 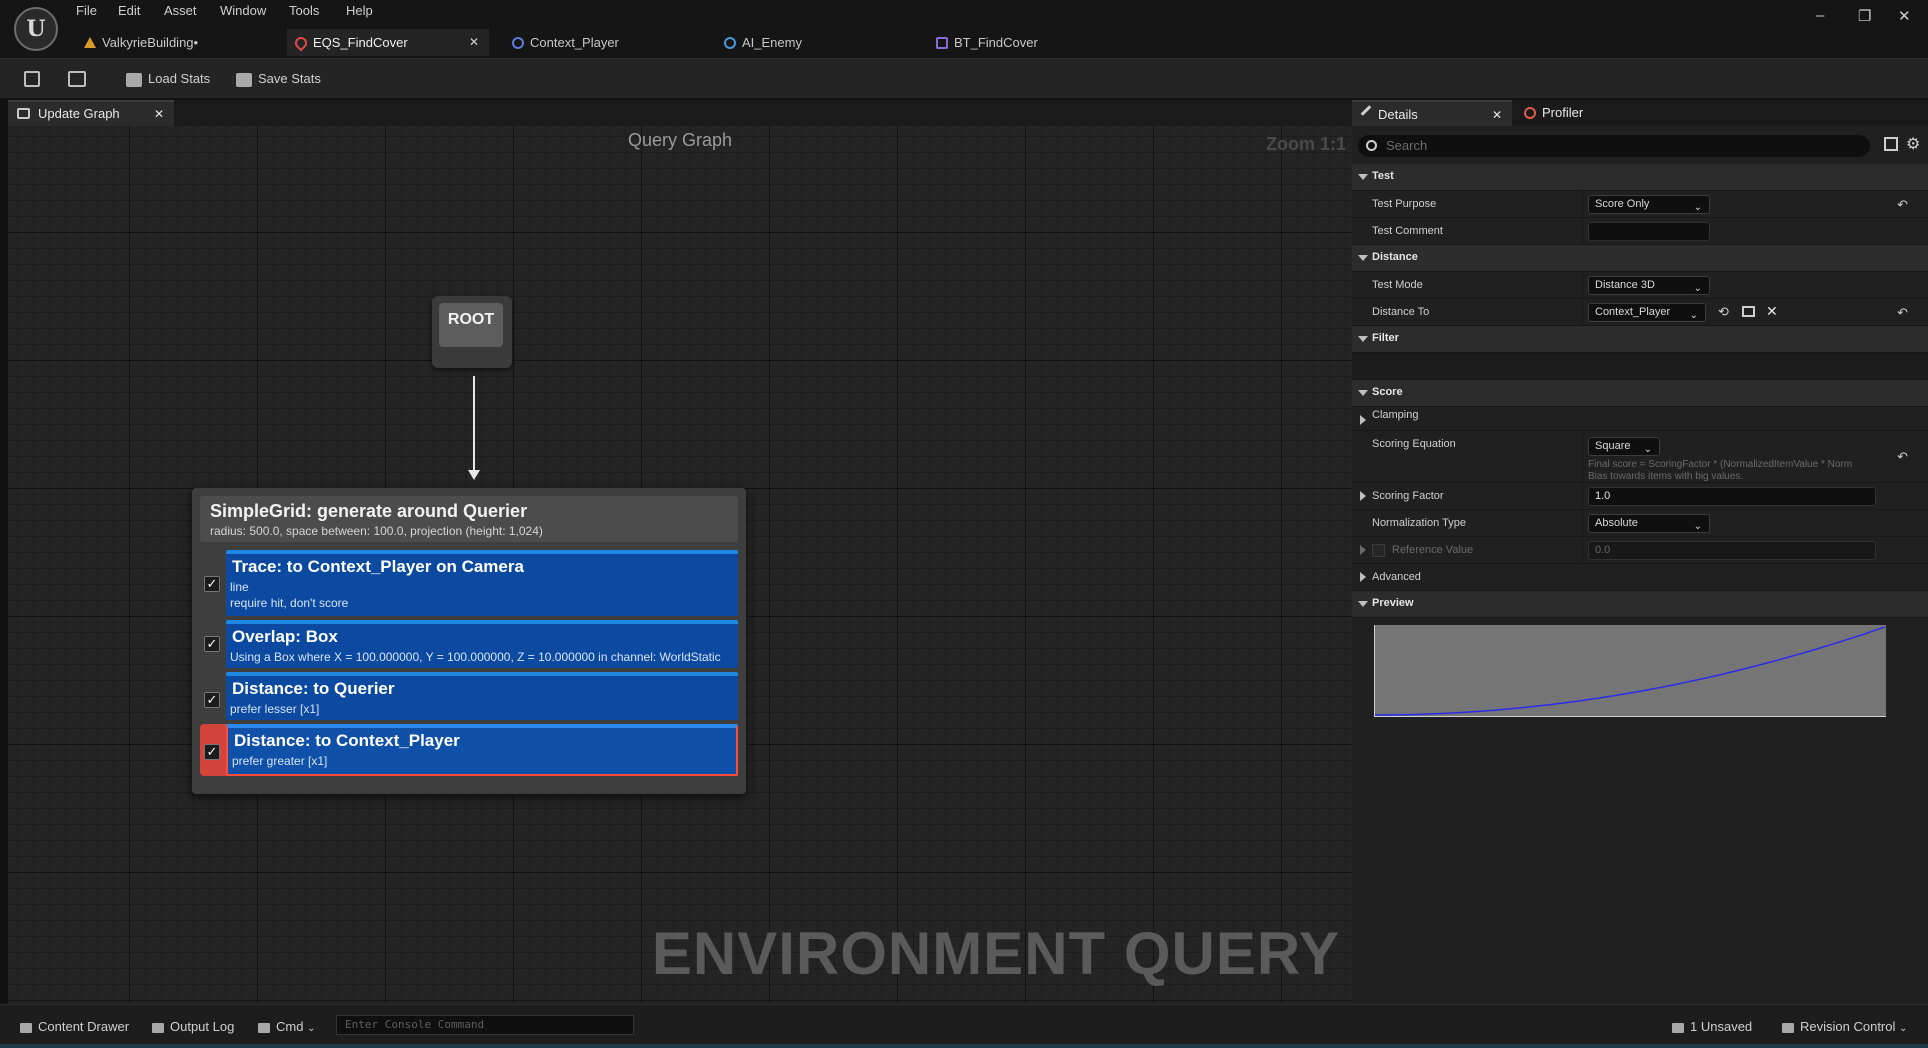 I want to click on test-comment-field, so click(x=1649, y=231).